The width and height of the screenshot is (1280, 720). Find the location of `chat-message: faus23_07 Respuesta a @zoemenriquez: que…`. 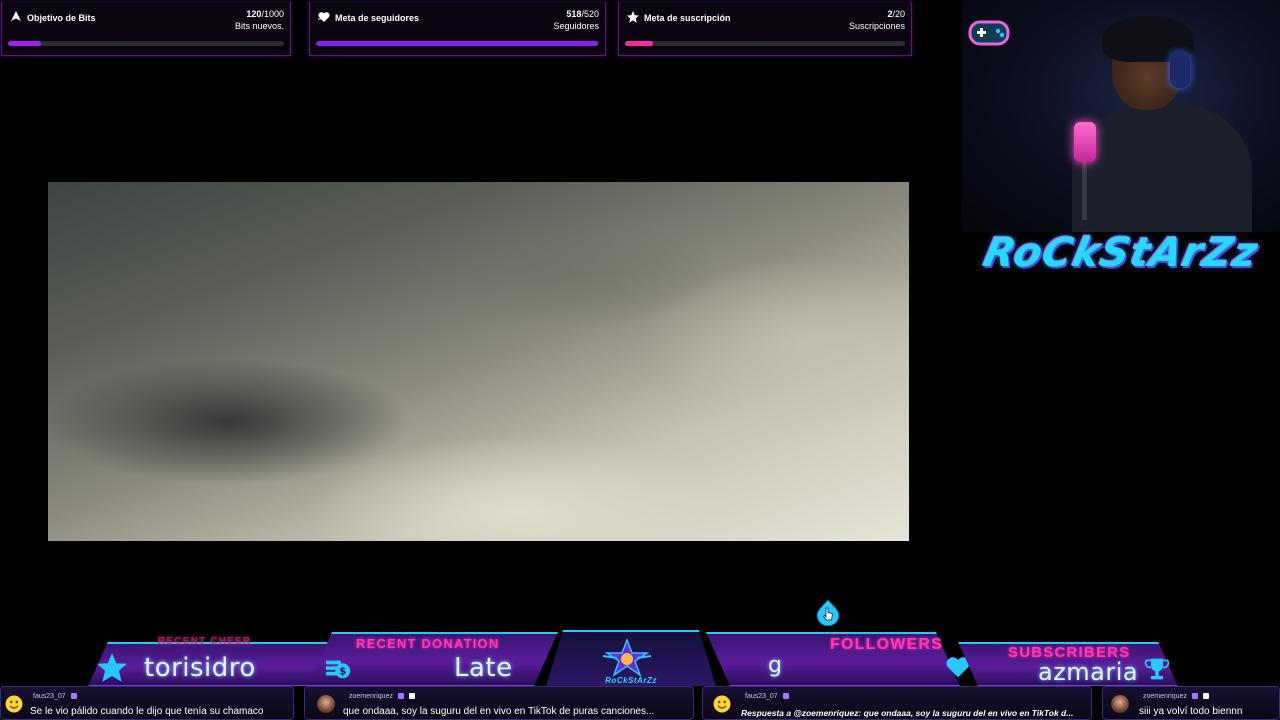

chat-message: faus23_07 Respuesta a @zoemenriquez: que… is located at coordinates (897, 703).